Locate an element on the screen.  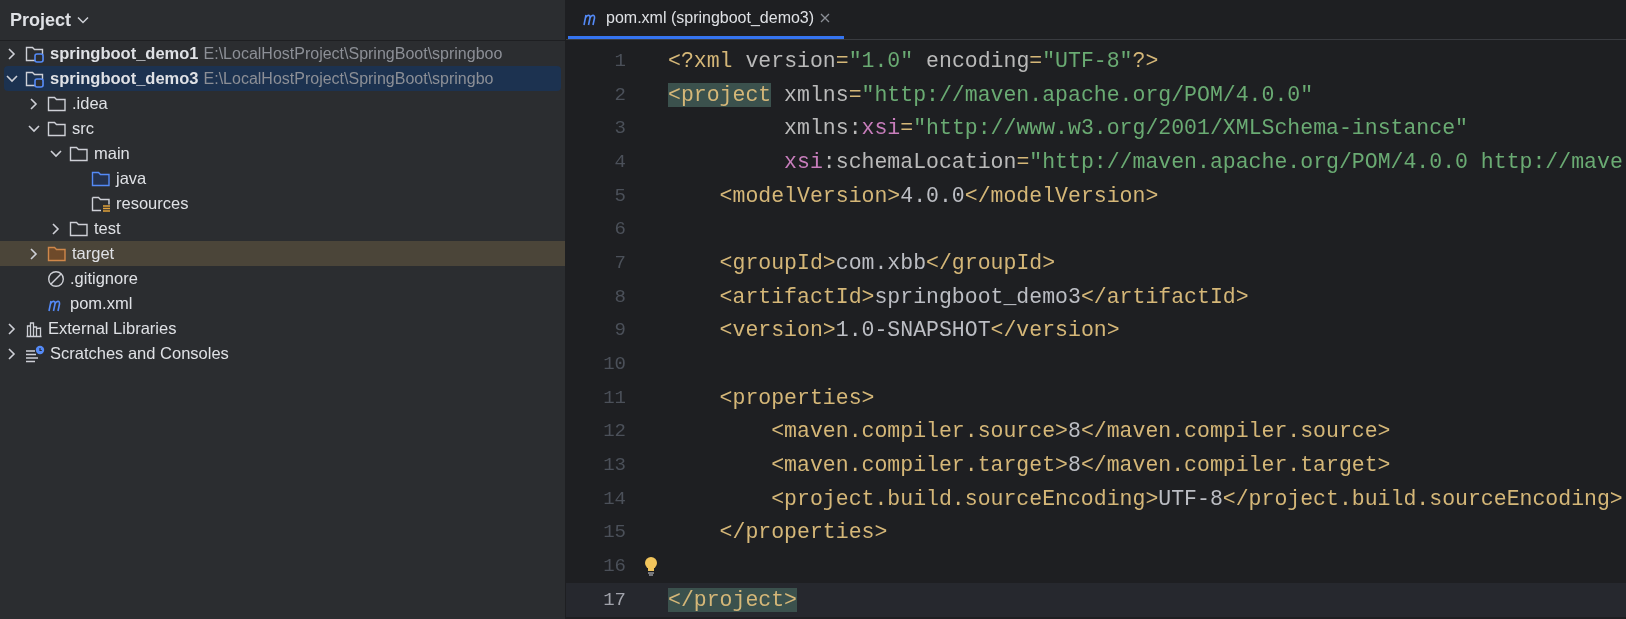
tree-item: resources is located at coordinates (282, 203).